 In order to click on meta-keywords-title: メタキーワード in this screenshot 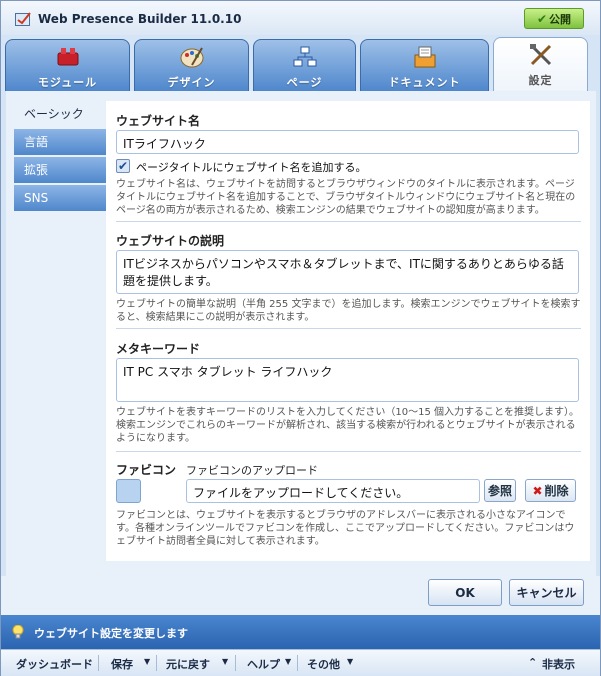, I will do `click(158, 349)`.